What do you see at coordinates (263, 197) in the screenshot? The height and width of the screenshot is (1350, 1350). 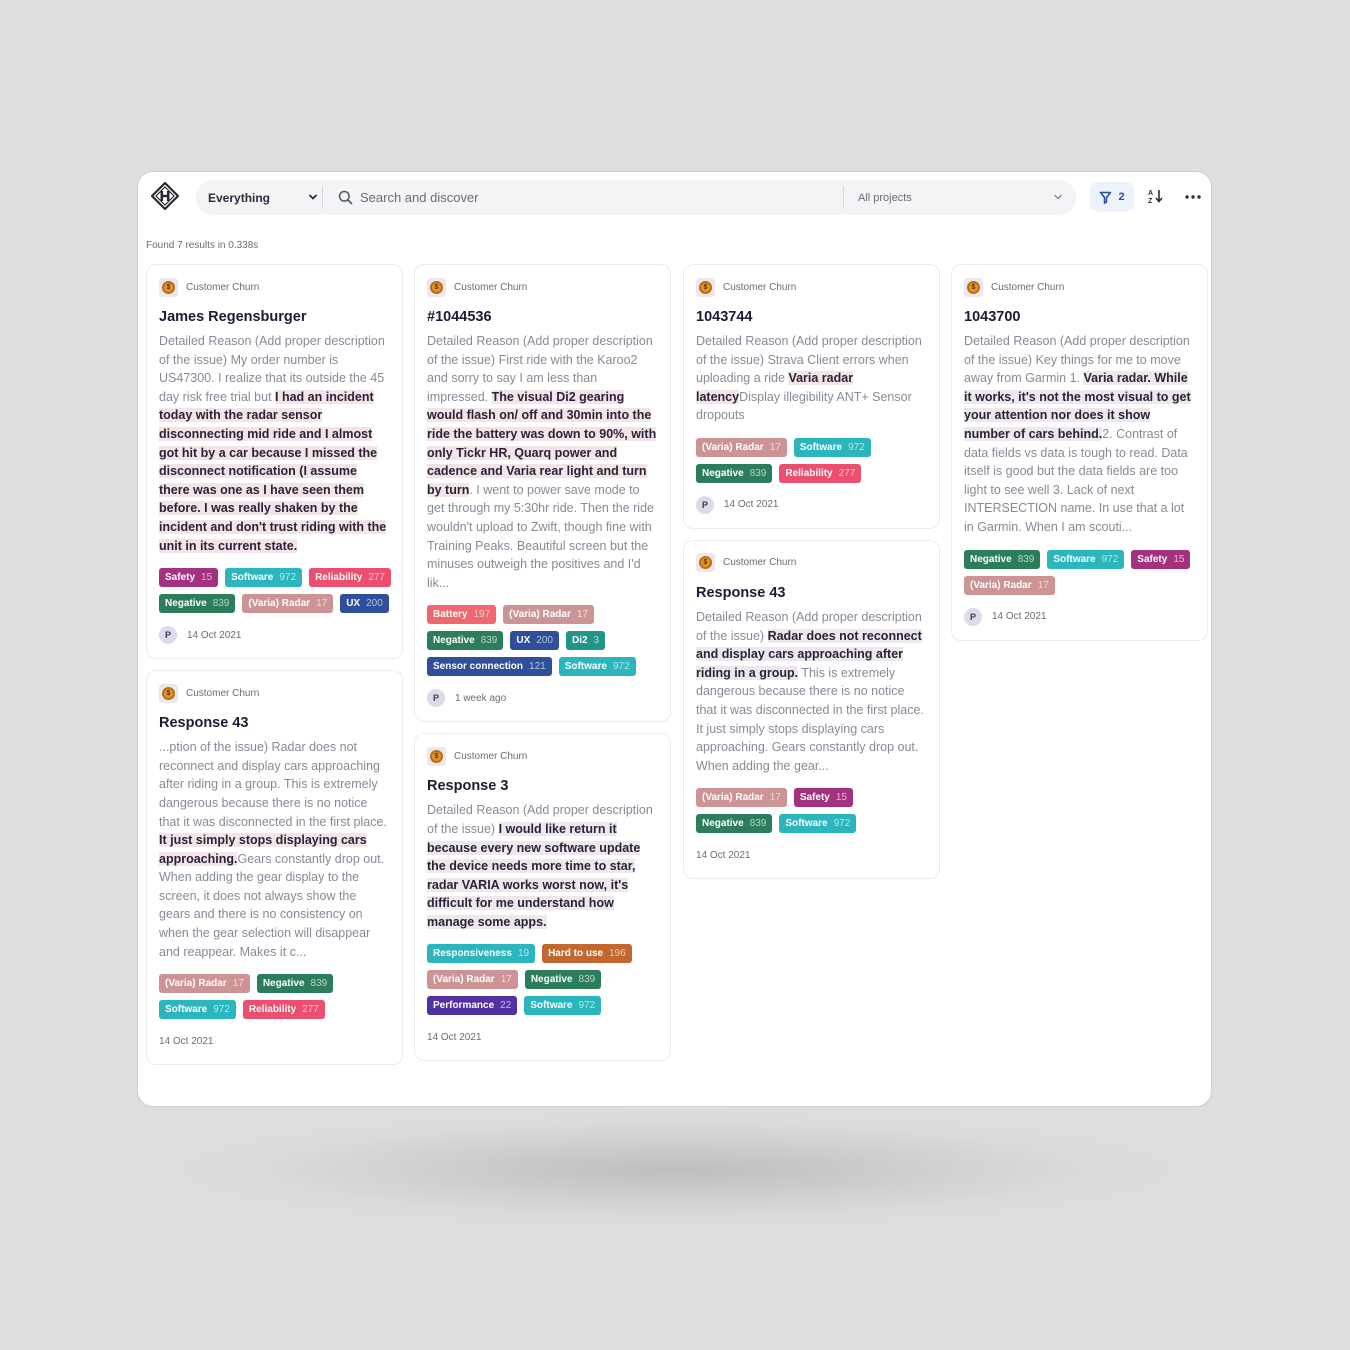 I see `scope-dropdown: Everything` at bounding box center [263, 197].